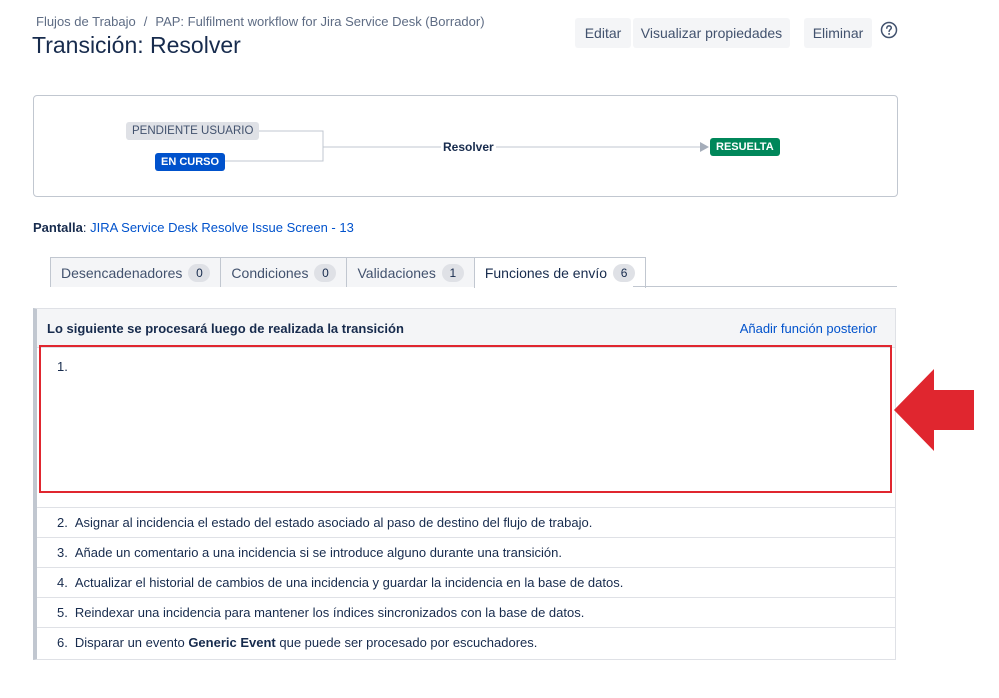 The width and height of the screenshot is (999, 698). Describe the element at coordinates (62, 612) in the screenshot. I see `item-number: 5.` at that location.